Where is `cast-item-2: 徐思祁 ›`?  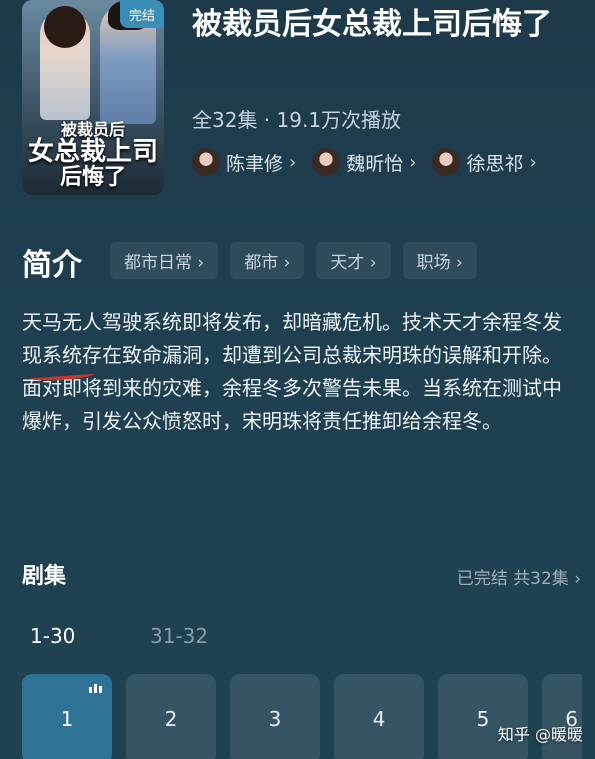 cast-item-2: 徐思祁 › is located at coordinates (484, 162).